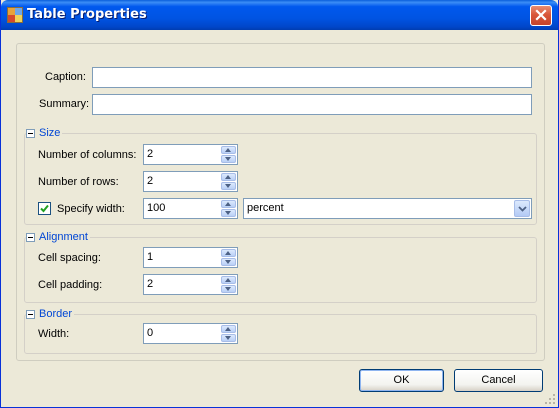 This screenshot has width=559, height=408. I want to click on chevron-down-icon, so click(522, 209).